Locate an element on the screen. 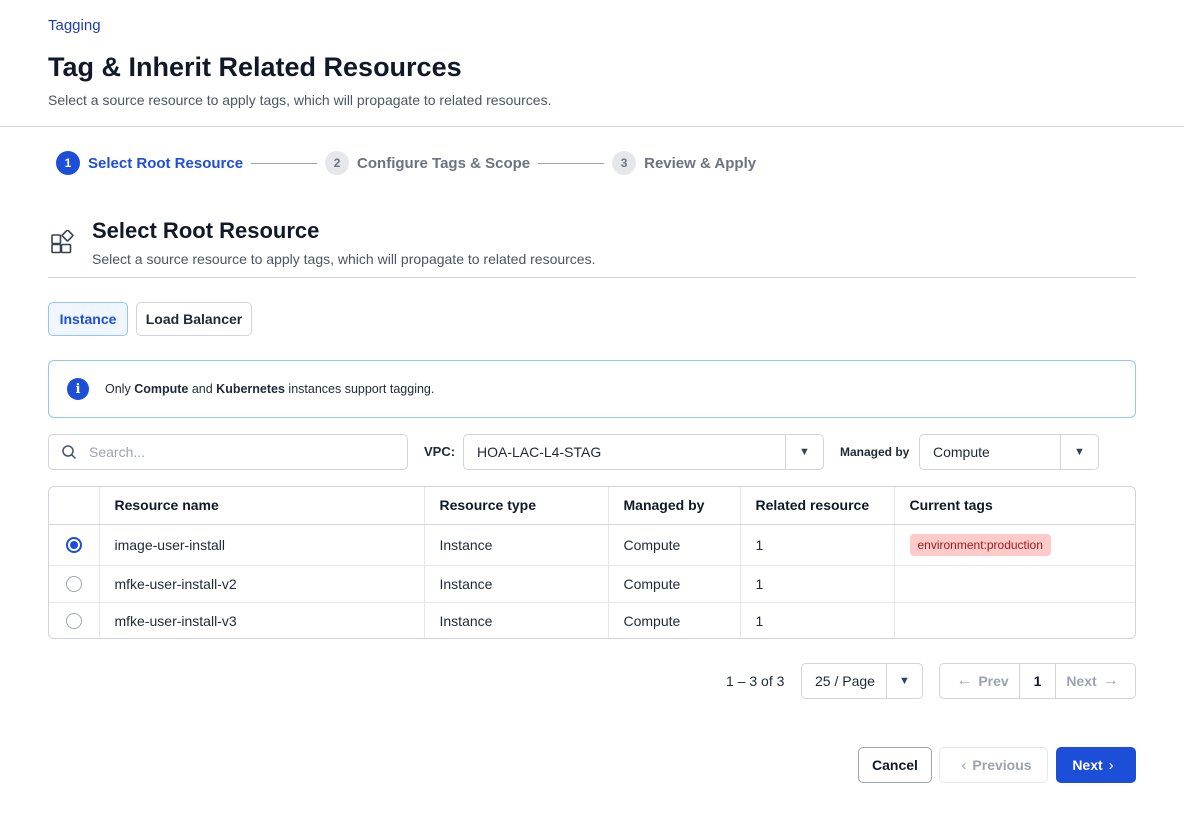 Image resolution: width=1184 pixels, height=836 pixels. previous-button-label: Previous is located at coordinates (1002, 765).